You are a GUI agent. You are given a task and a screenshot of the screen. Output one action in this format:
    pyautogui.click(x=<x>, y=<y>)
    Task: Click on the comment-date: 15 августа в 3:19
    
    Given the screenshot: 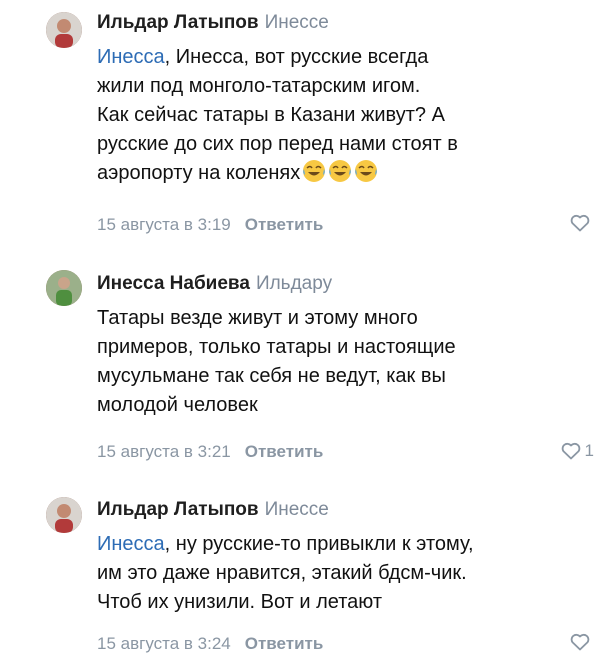 What is the action you would take?
    pyautogui.click(x=164, y=224)
    